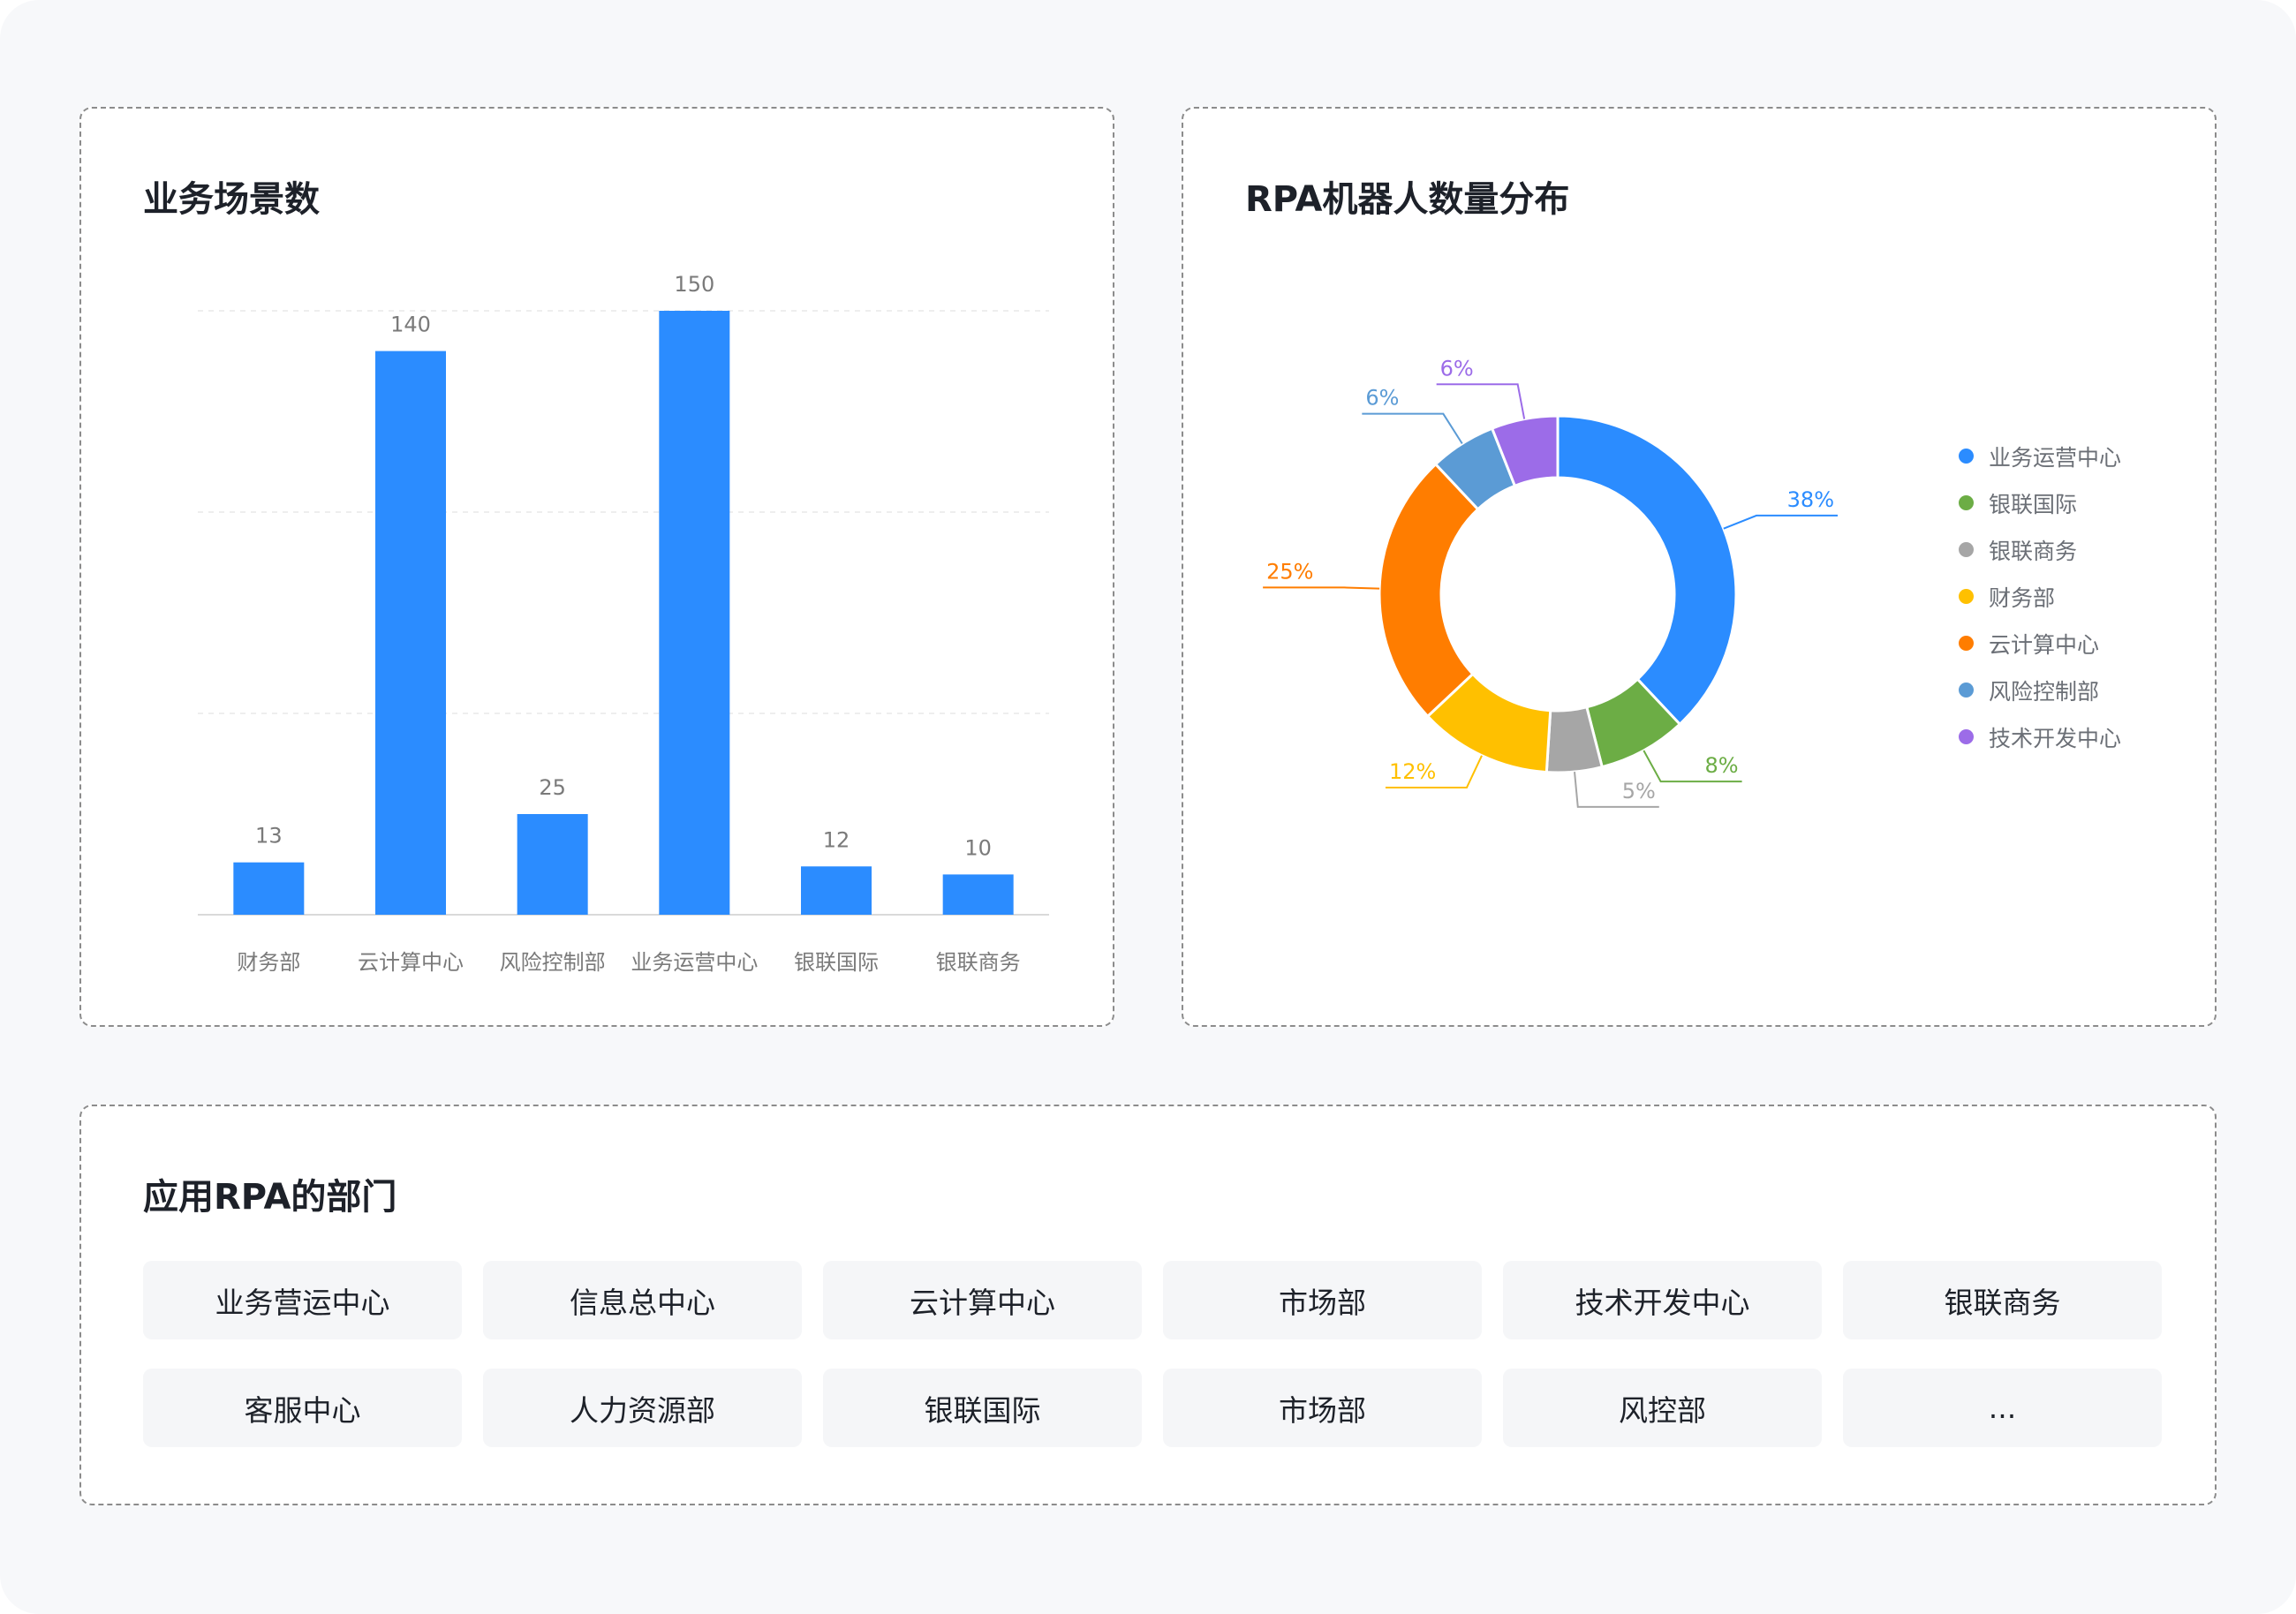 The width and height of the screenshot is (2296, 1614). I want to click on legend-label: 银联商务, so click(2034, 551).